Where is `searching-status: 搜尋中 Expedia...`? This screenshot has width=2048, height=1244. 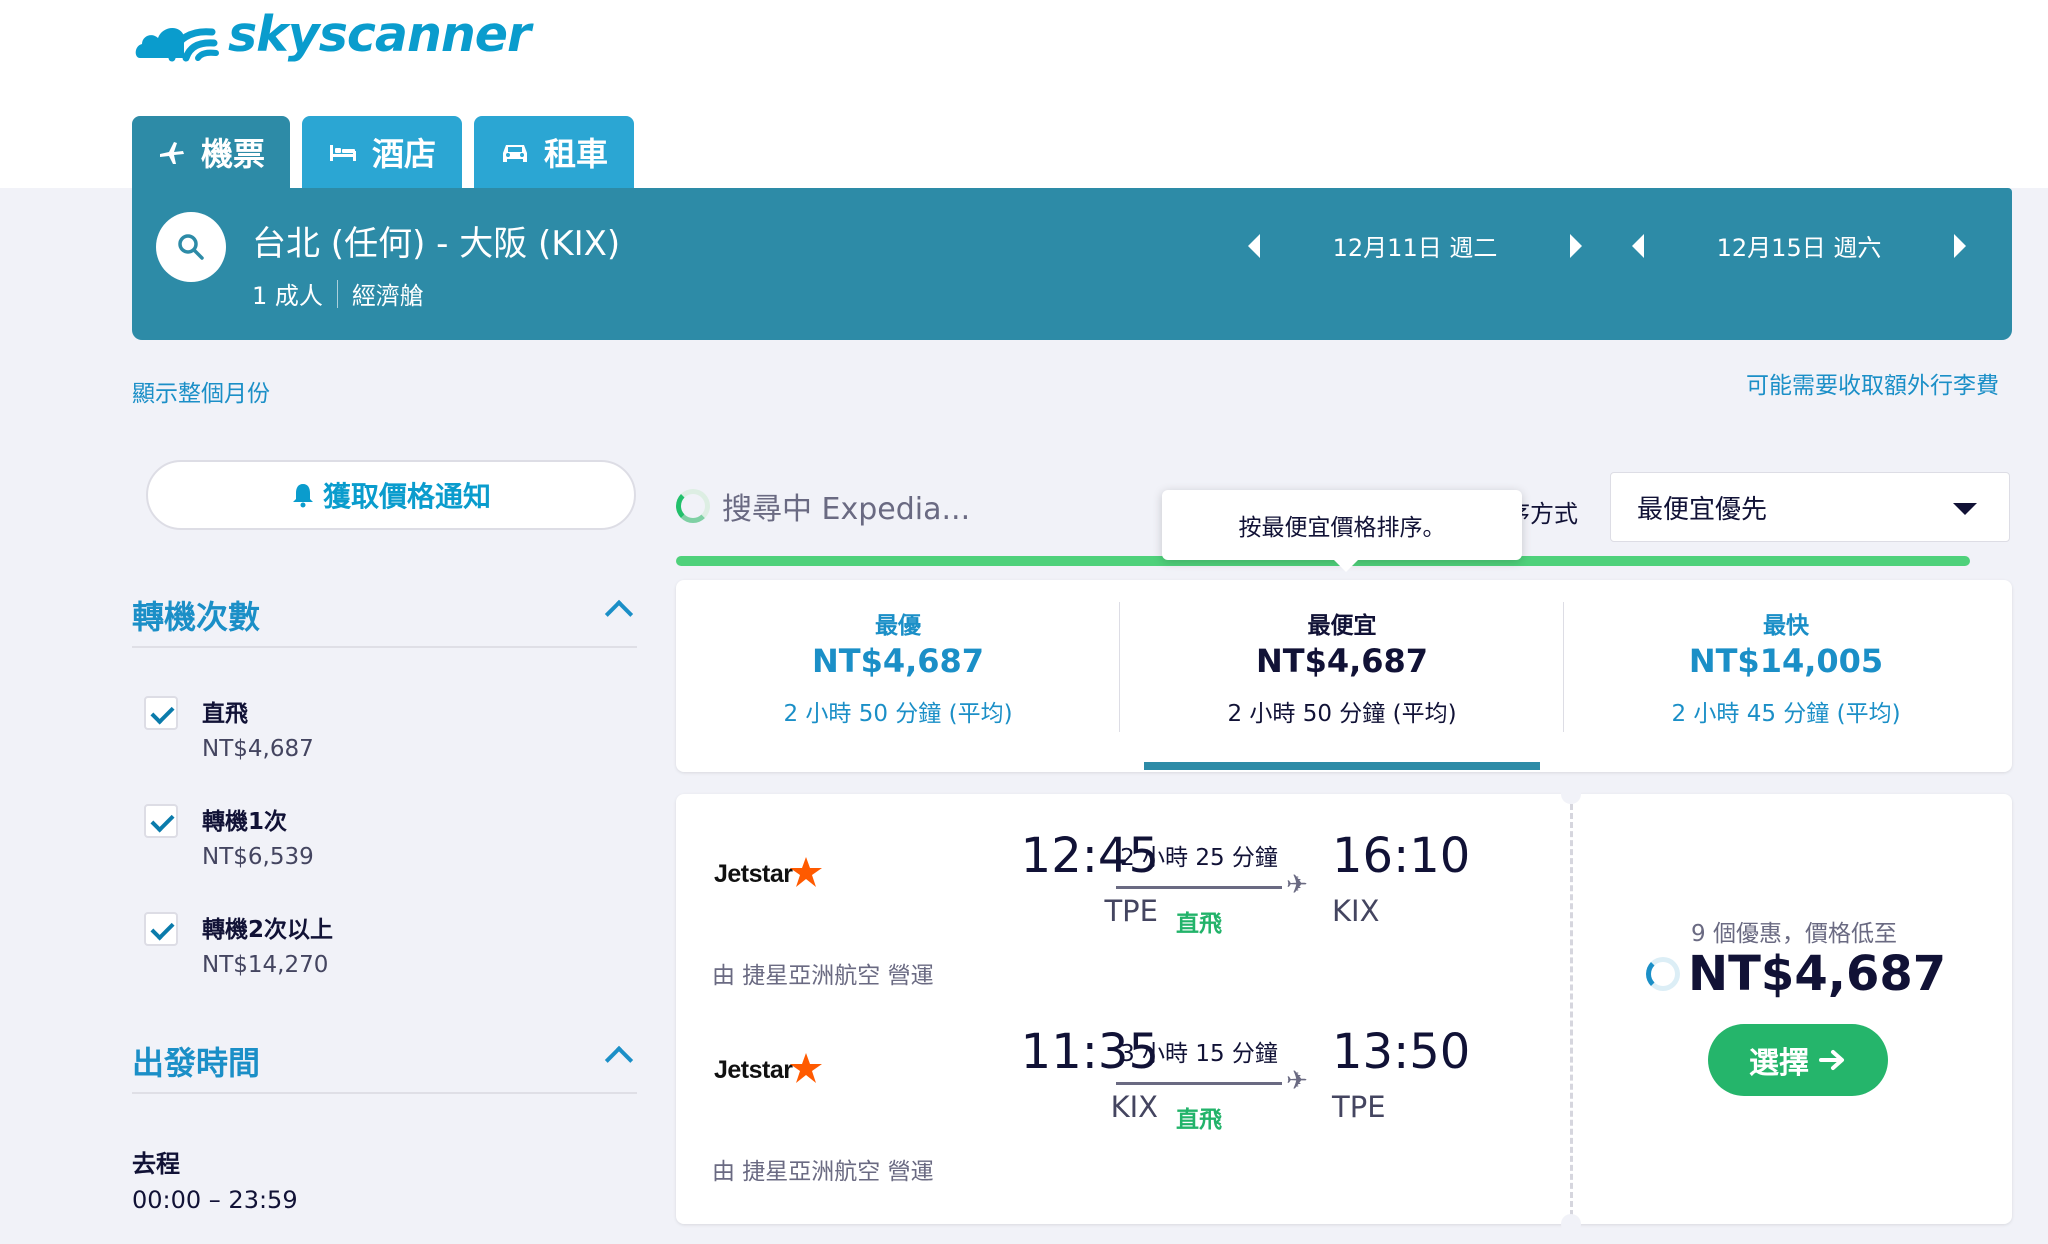 searching-status: 搜尋中 Expedia... is located at coordinates (823, 506).